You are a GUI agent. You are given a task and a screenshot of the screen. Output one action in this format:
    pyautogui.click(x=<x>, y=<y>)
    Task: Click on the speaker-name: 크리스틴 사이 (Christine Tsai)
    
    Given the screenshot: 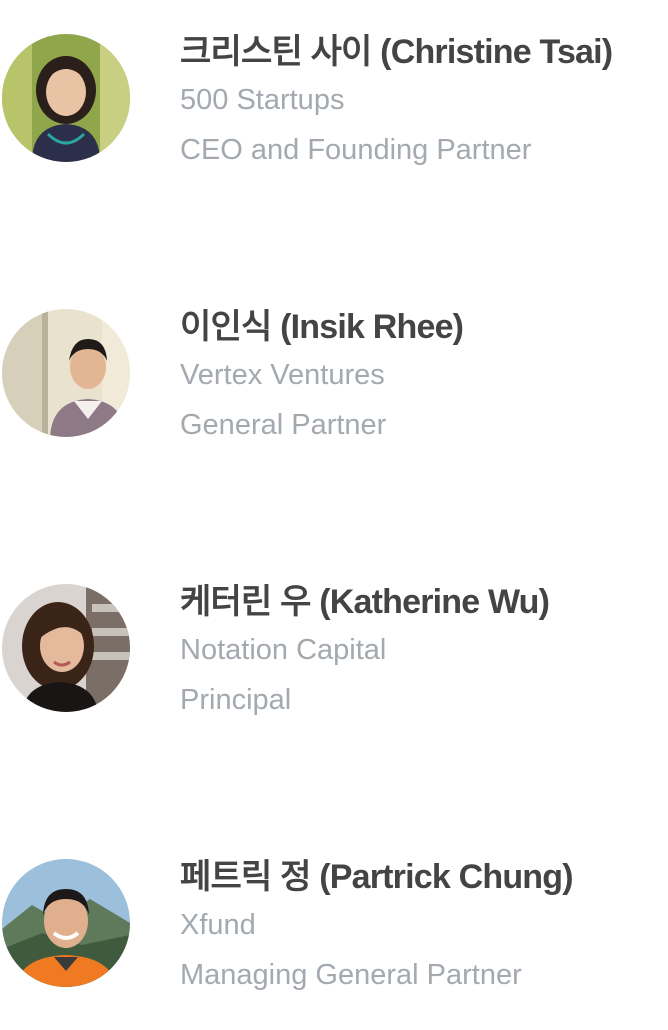 What is the action you would take?
    pyautogui.click(x=396, y=52)
    